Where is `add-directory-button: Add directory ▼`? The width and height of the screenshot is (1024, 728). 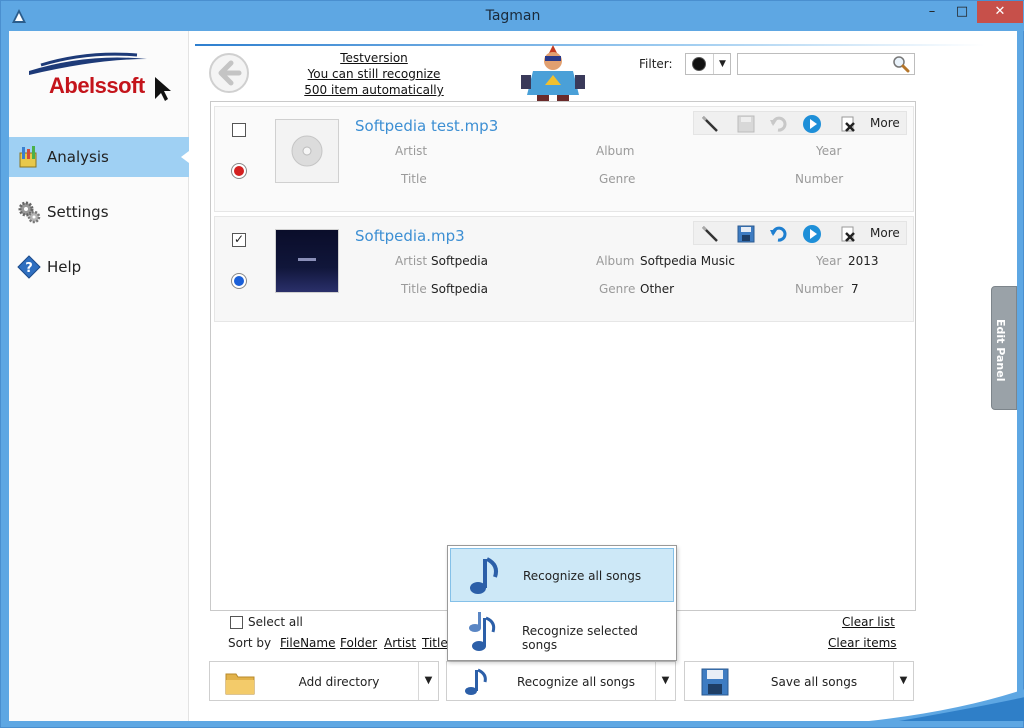 add-directory-button: Add directory ▼ is located at coordinates (324, 681).